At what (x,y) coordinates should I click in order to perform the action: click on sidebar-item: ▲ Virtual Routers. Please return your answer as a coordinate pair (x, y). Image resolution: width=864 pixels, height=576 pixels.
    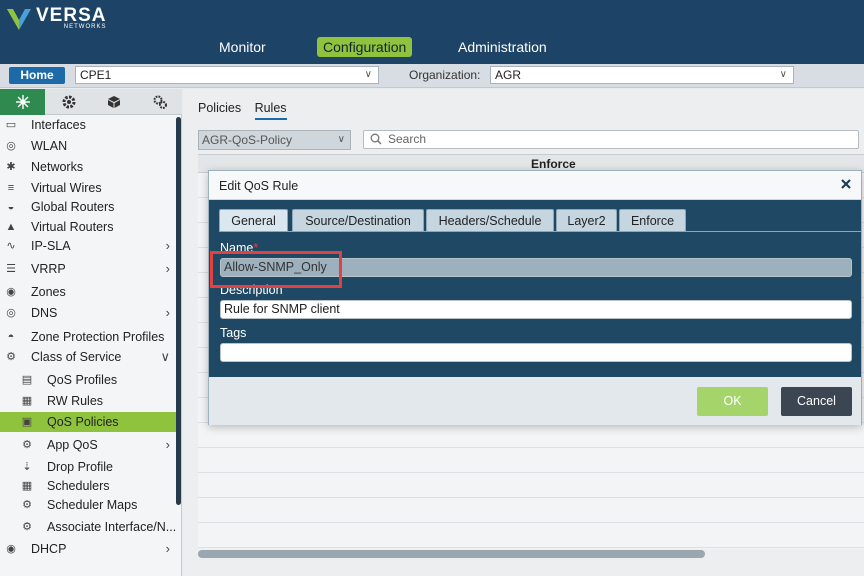
    Looking at the image, I should click on (88, 227).